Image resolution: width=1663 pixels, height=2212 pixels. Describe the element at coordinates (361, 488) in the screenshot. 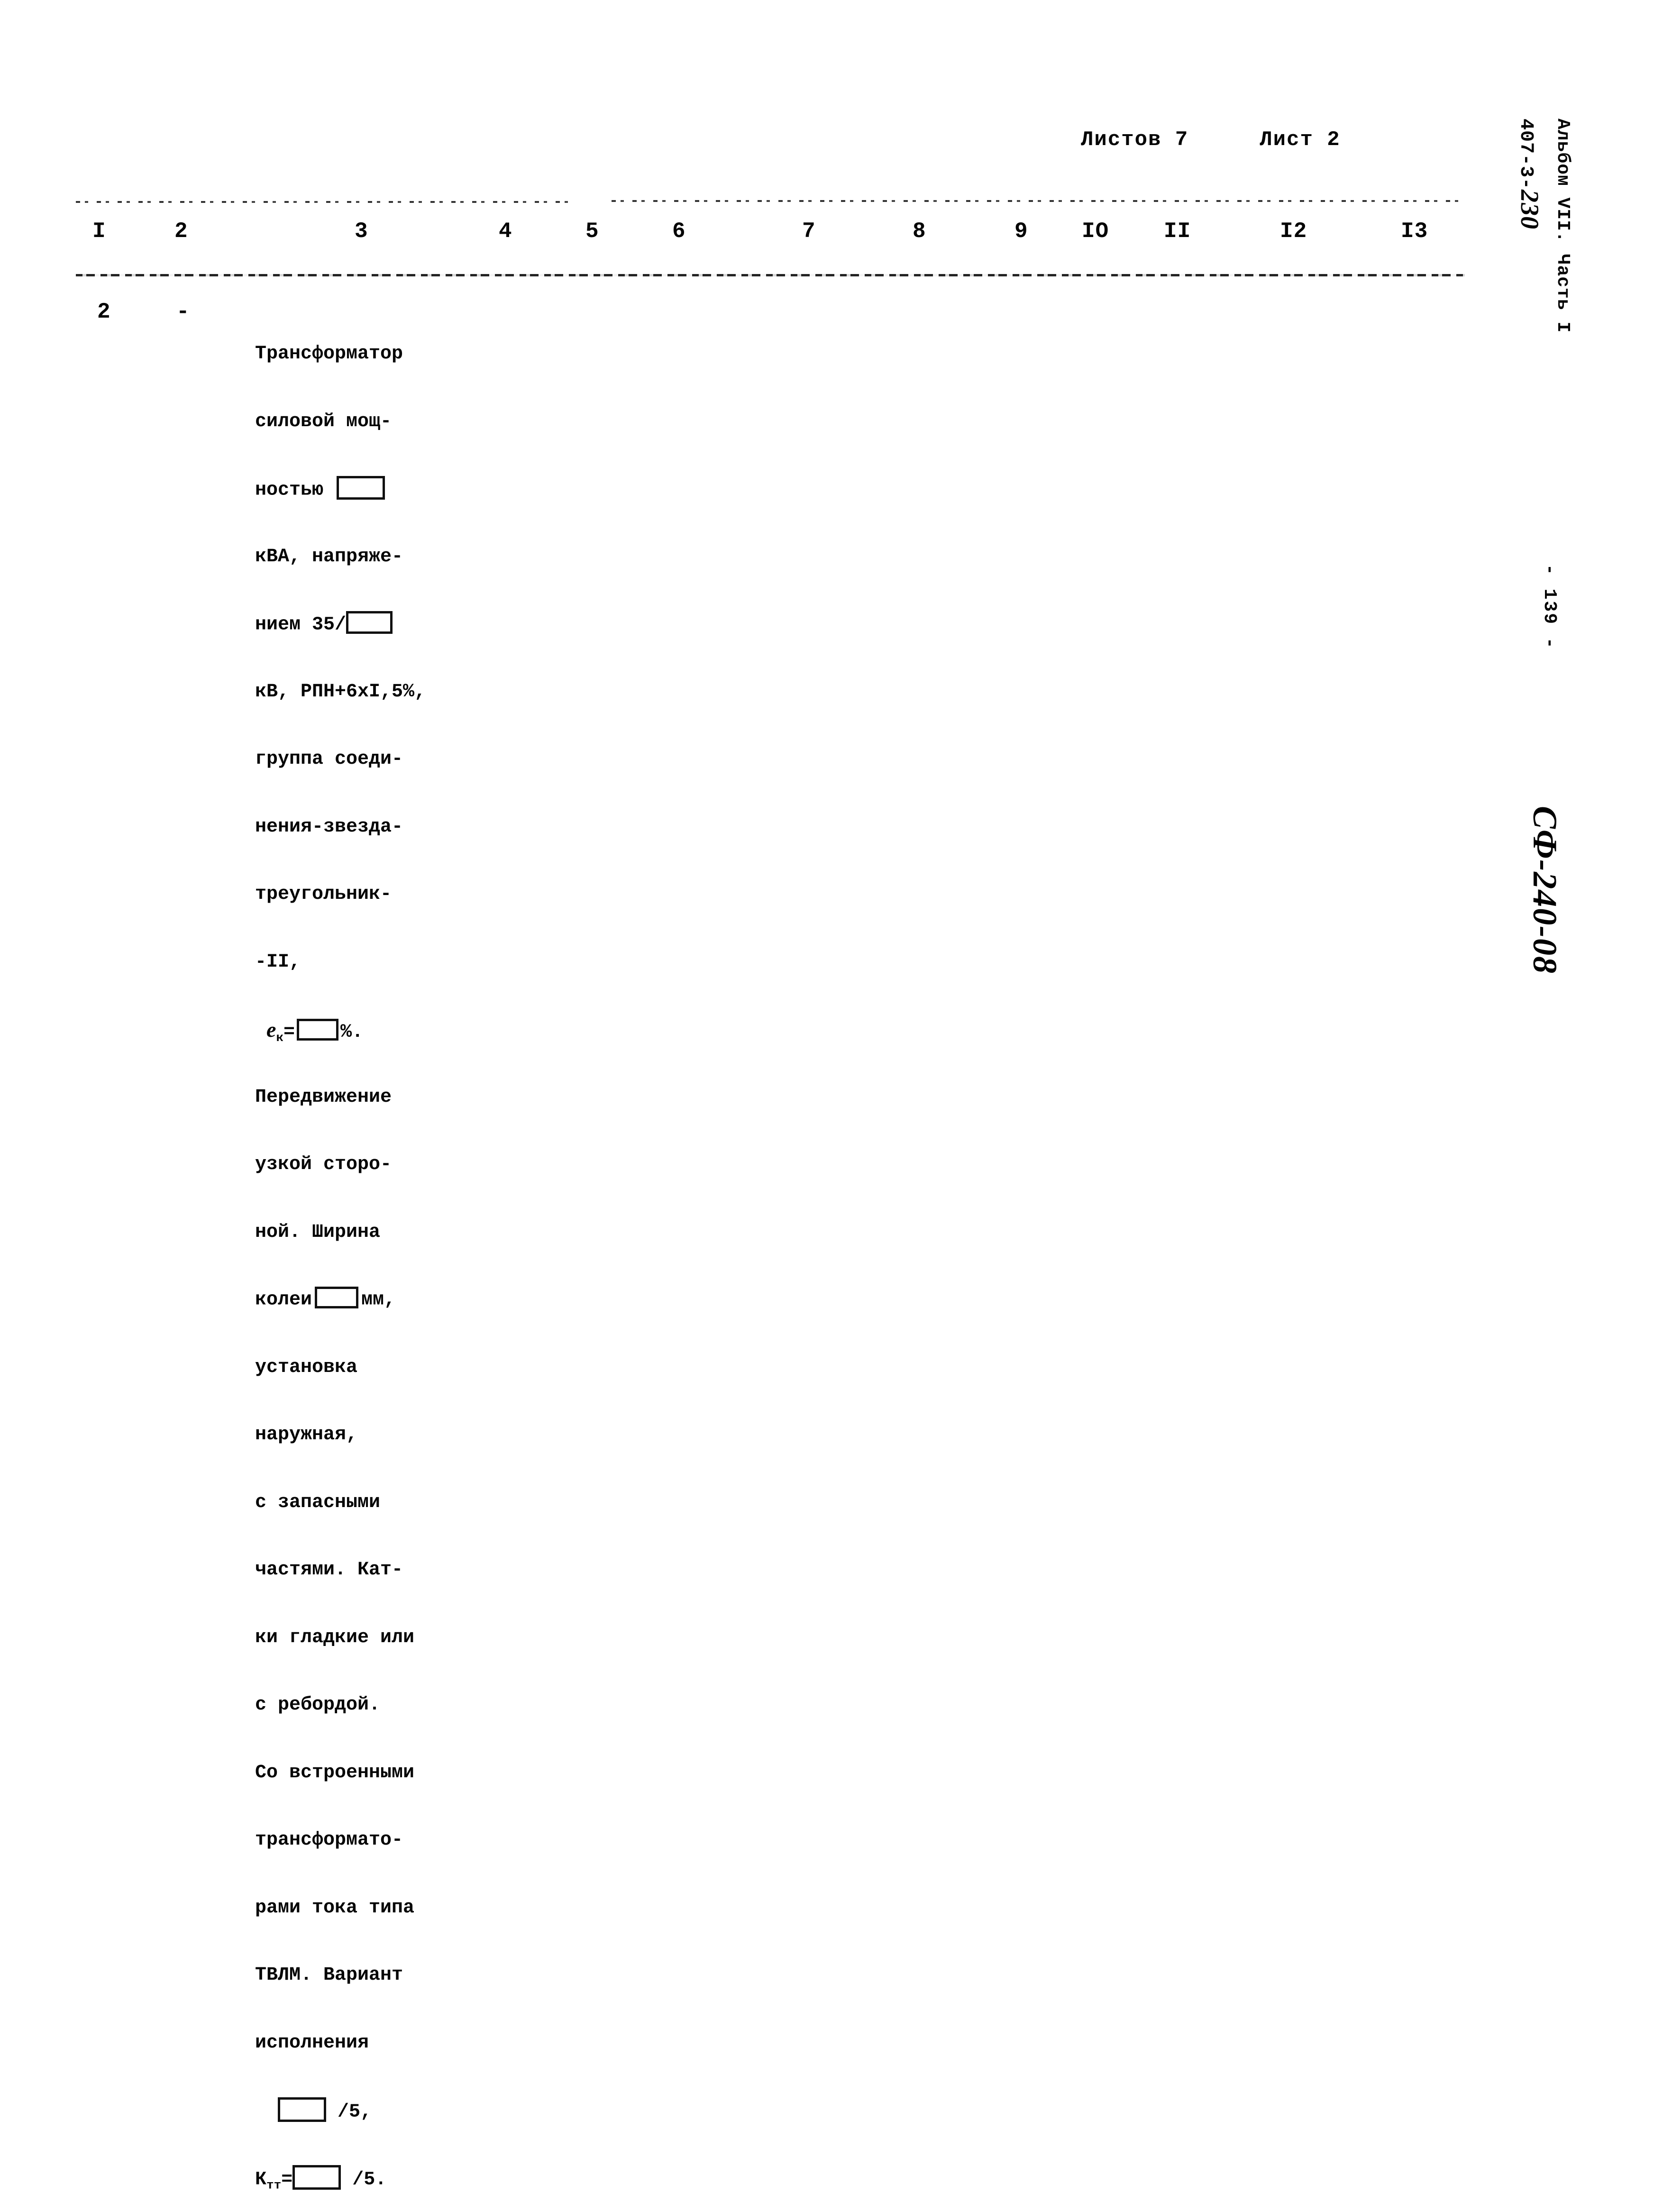

I see `blank-box-power-rating` at that location.